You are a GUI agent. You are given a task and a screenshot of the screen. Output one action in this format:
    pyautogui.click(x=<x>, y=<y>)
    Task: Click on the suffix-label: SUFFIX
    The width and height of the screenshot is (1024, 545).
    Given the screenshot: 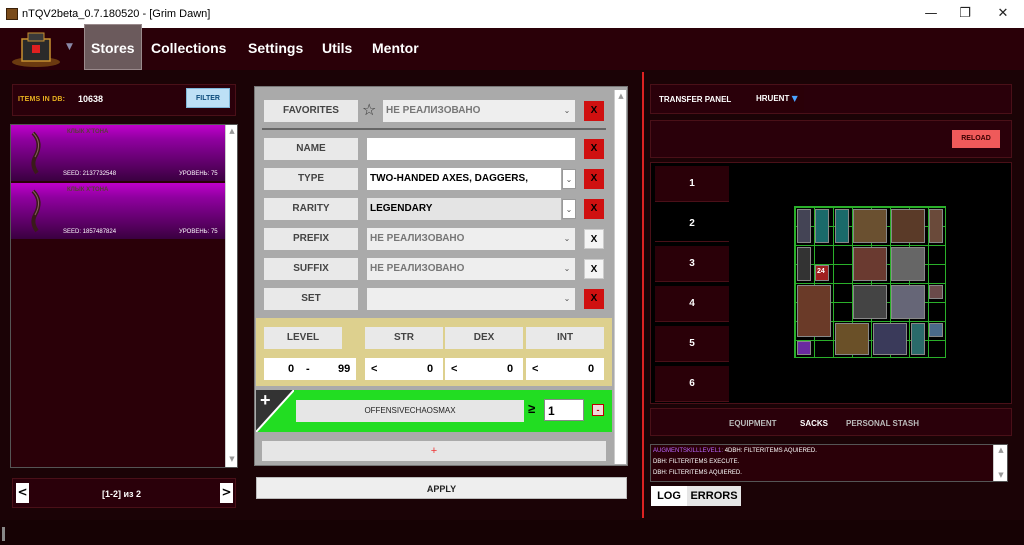 What is the action you would take?
    pyautogui.click(x=311, y=269)
    